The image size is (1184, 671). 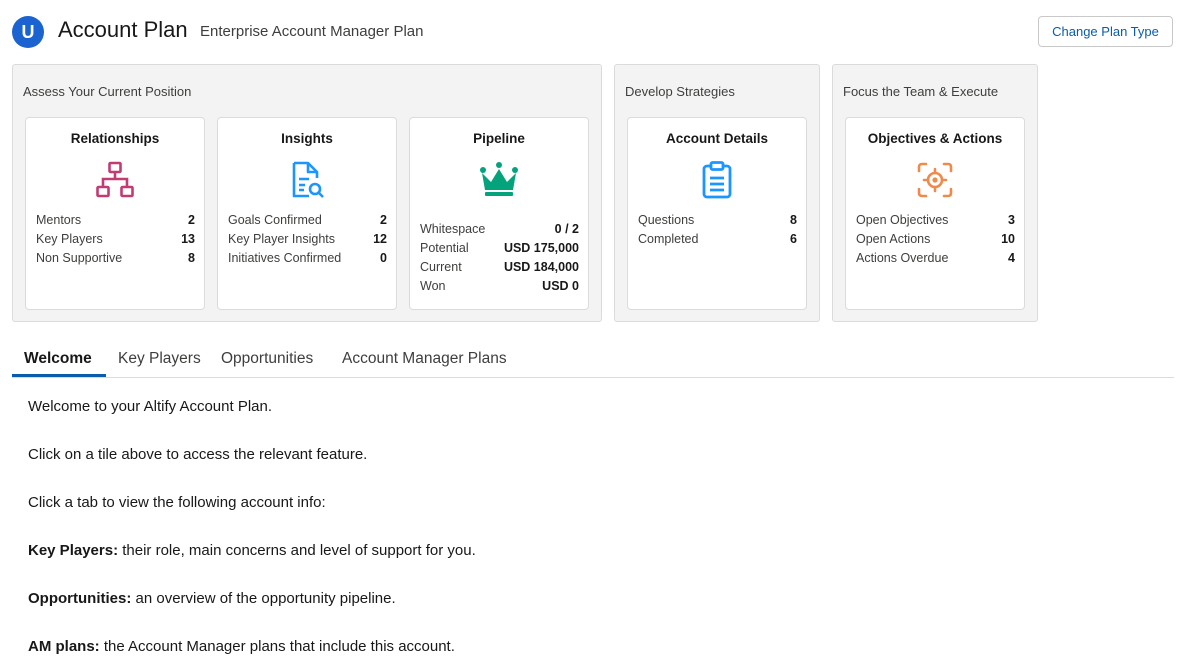 I want to click on stat-value: 6, so click(x=793, y=239).